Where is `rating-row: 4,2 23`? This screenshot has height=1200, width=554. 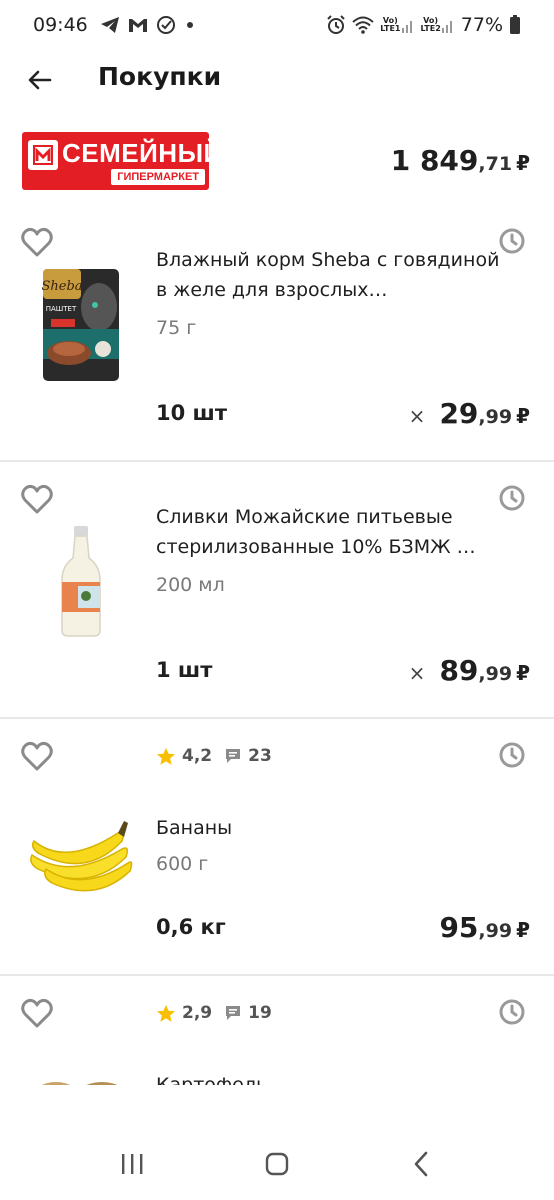 rating-row: 4,2 23 is located at coordinates (214, 756).